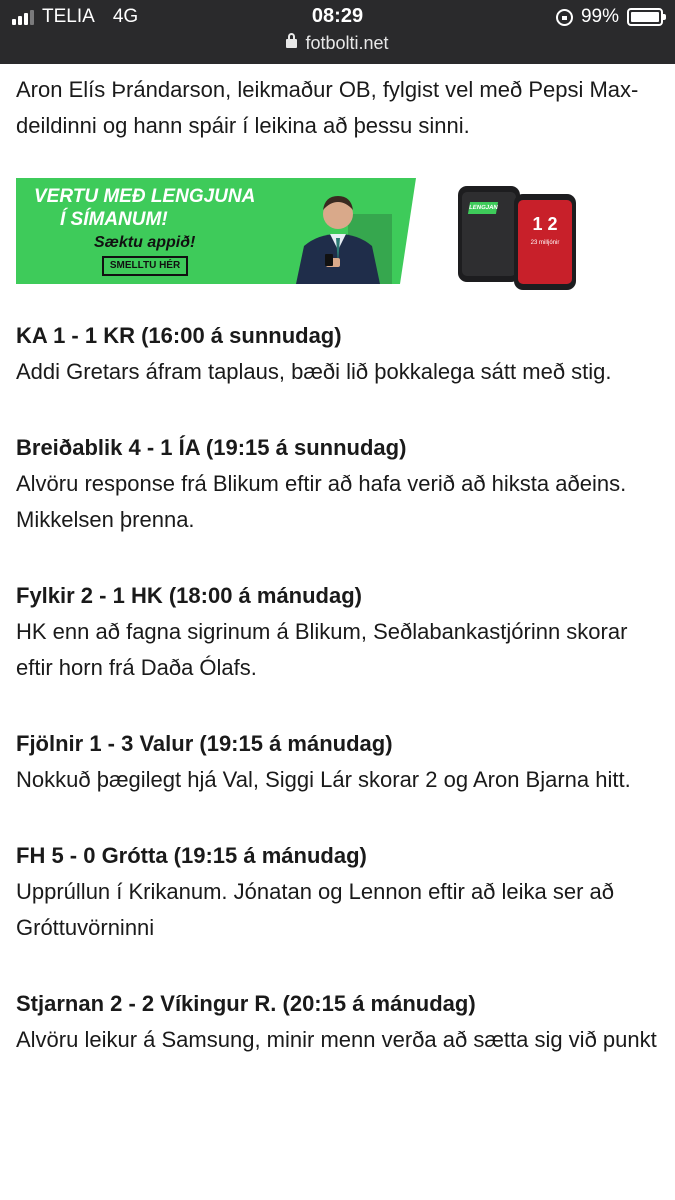  What do you see at coordinates (204, 743) in the screenshot?
I see `match-title: Fjölnir 1 - 3 Valur (19:15 á mánudag)` at bounding box center [204, 743].